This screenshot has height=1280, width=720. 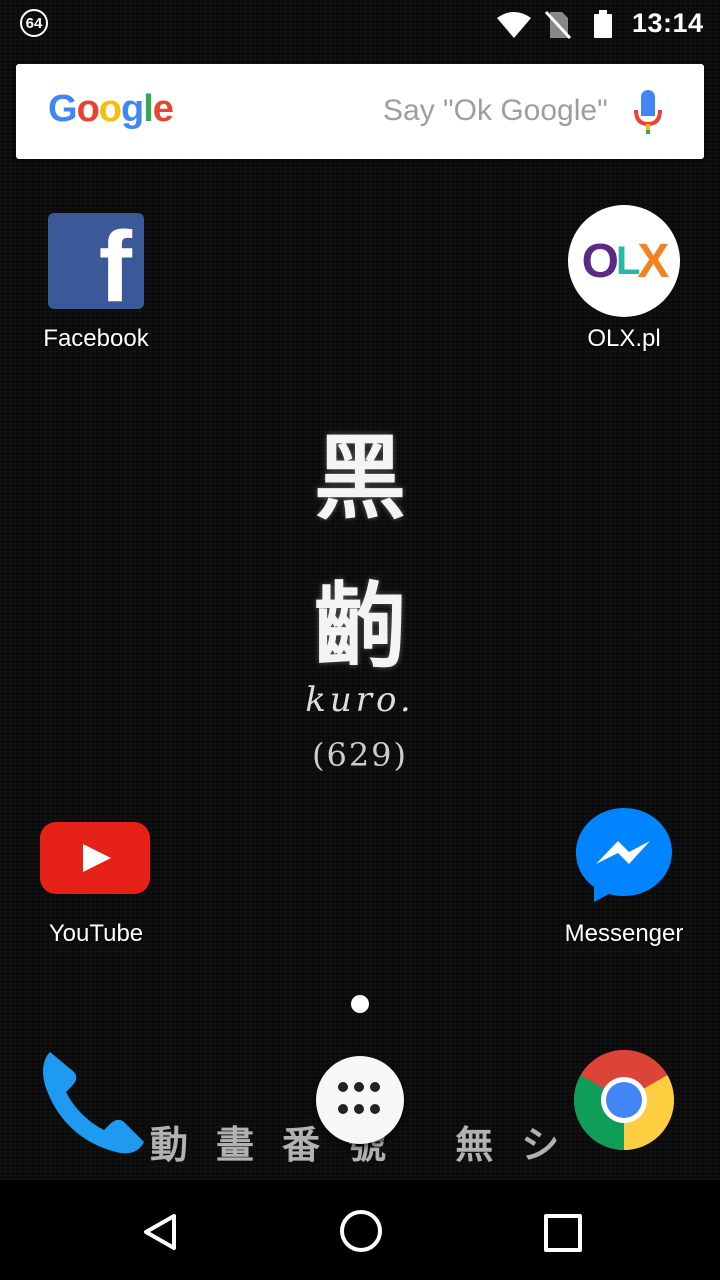 What do you see at coordinates (360, 755) in the screenshot?
I see `widget-number: (629)` at bounding box center [360, 755].